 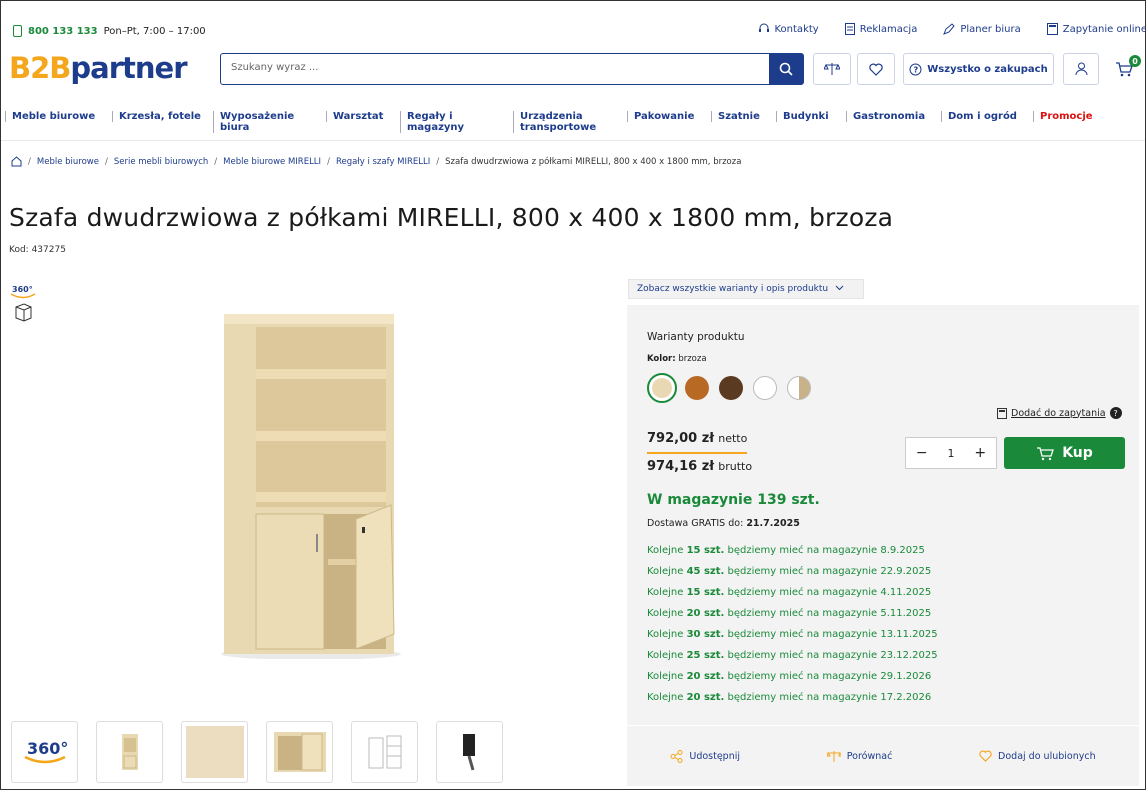 What do you see at coordinates (677, 359) in the screenshot?
I see `color-info: Kolor: brzoza` at bounding box center [677, 359].